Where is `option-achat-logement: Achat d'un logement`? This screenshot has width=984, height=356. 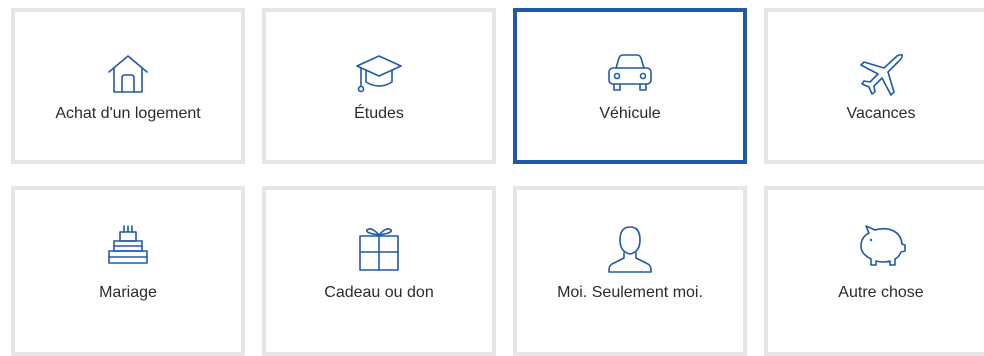 option-achat-logement: Achat d'un logement is located at coordinates (128, 86).